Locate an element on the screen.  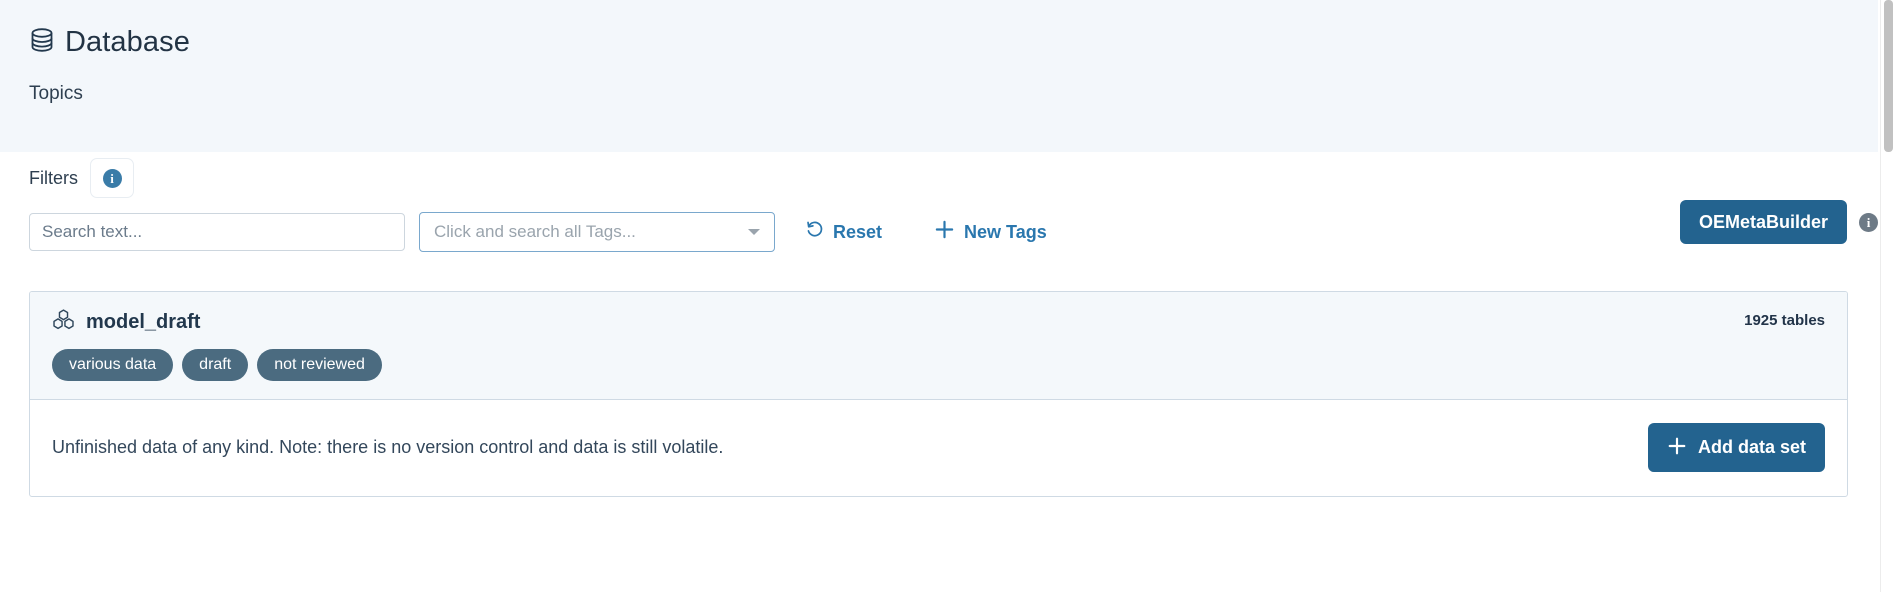
boxes-icon is located at coordinates (63, 322).